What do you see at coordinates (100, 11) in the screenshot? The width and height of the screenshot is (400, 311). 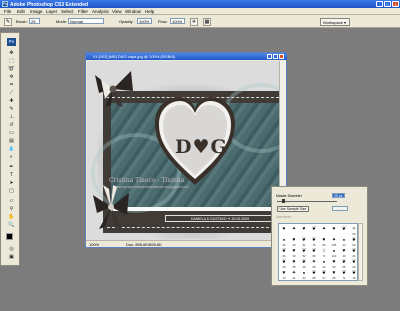 I see `menu-analysis: Analysis` at bounding box center [100, 11].